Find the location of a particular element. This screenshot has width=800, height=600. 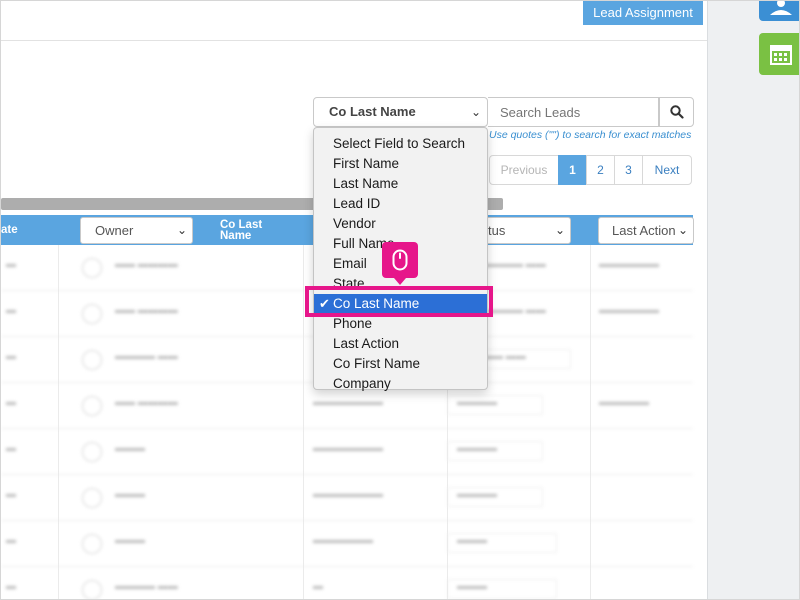

pagination: Previous 1 2 3 Next is located at coordinates (590, 170).